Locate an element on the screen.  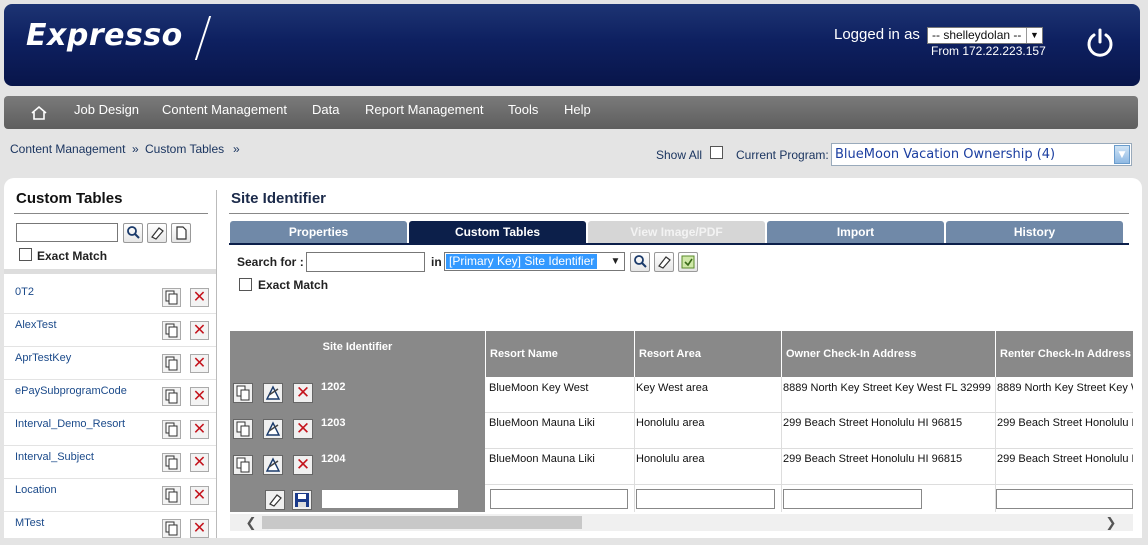
scrollbar-thumb is located at coordinates (422, 522).